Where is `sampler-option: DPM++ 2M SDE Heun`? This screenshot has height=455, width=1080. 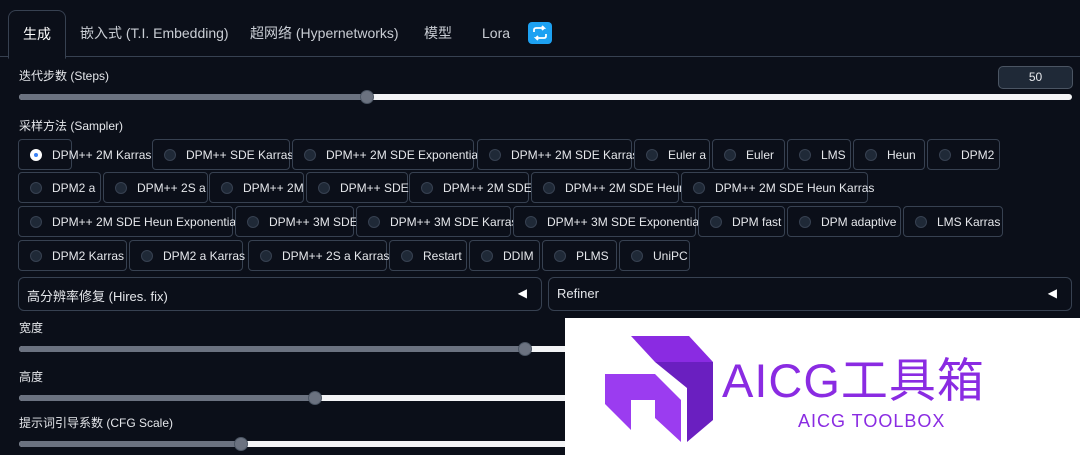
sampler-option: DPM++ 2M SDE Heun is located at coordinates (608, 187).